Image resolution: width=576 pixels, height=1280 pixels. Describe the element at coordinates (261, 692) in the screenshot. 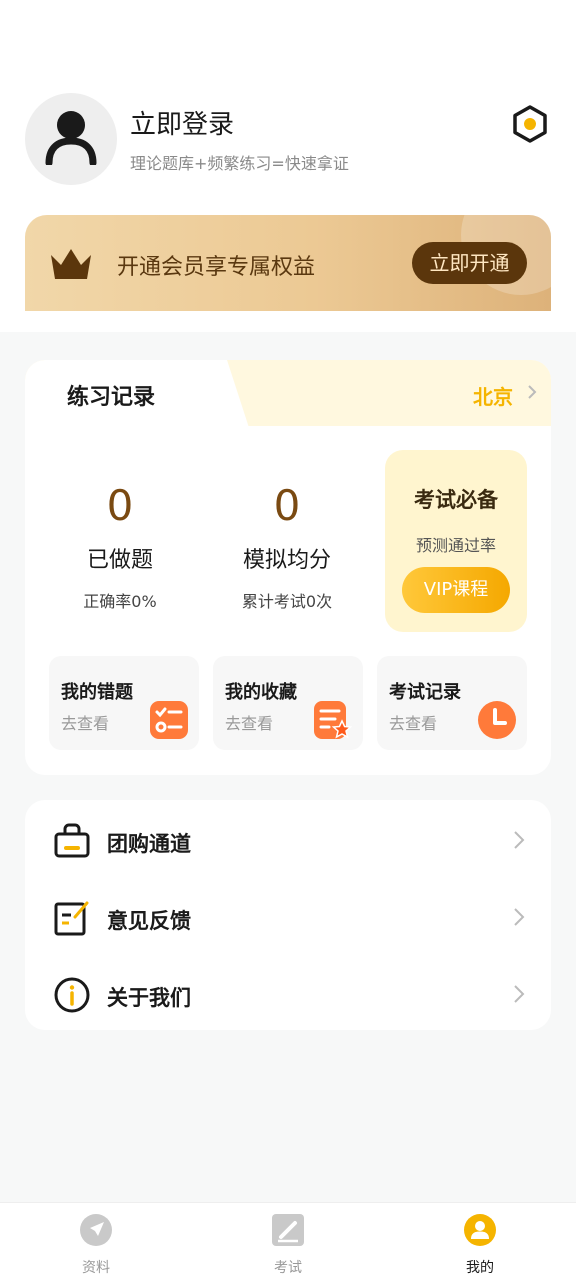

I see `quick-link-title: 我的收藏` at that location.